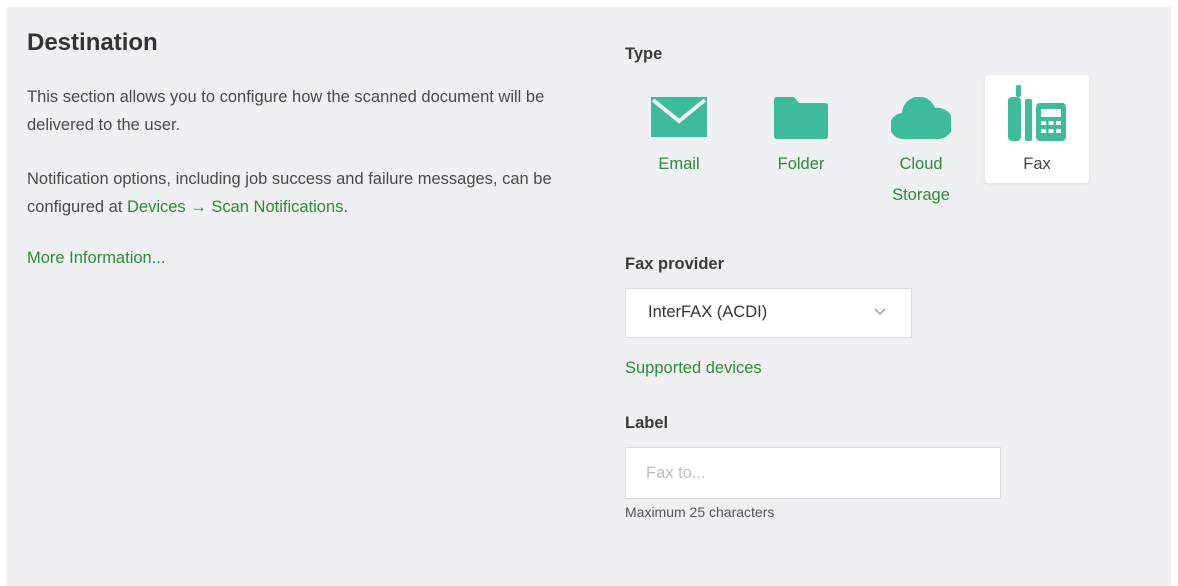 The image size is (1178, 586). What do you see at coordinates (675, 264) in the screenshot?
I see `fax-provider-label: Fax provider` at bounding box center [675, 264].